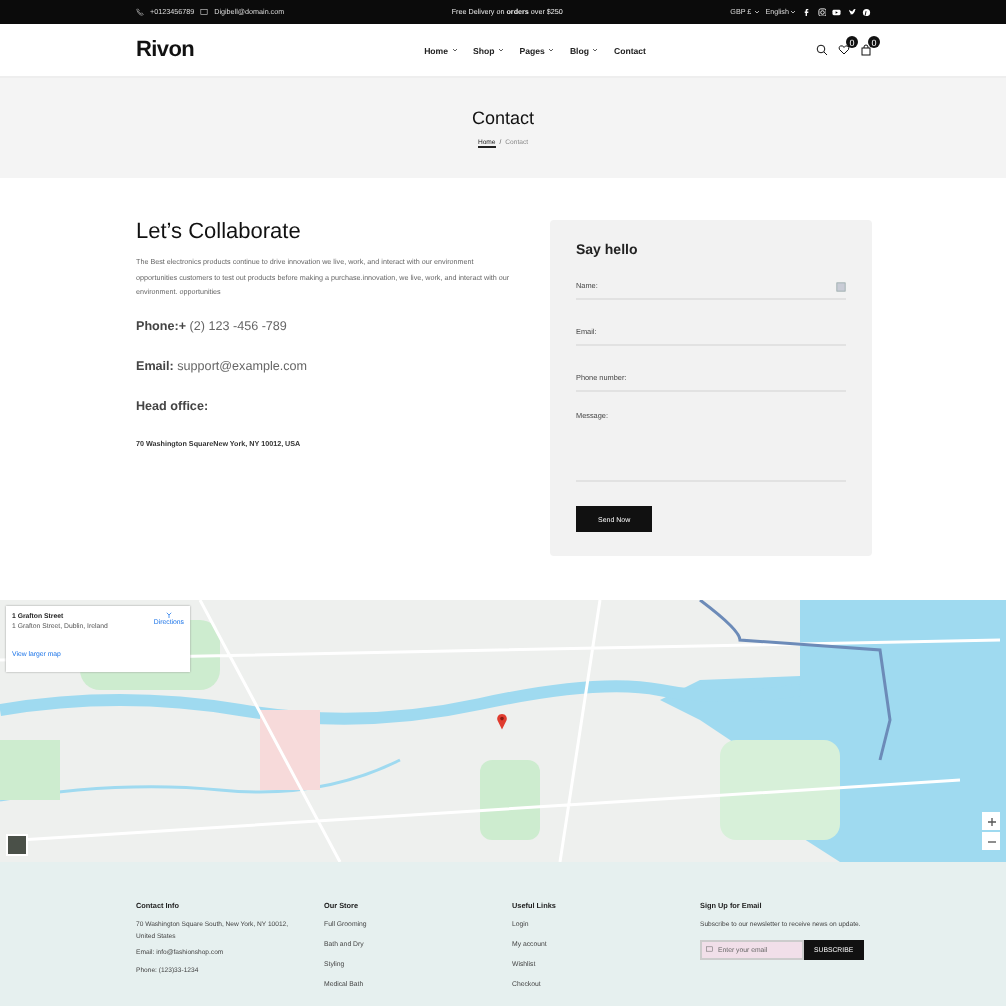 This screenshot has width=1006, height=1006. Describe the element at coordinates (204, 12) in the screenshot. I see `mail-icon` at that location.